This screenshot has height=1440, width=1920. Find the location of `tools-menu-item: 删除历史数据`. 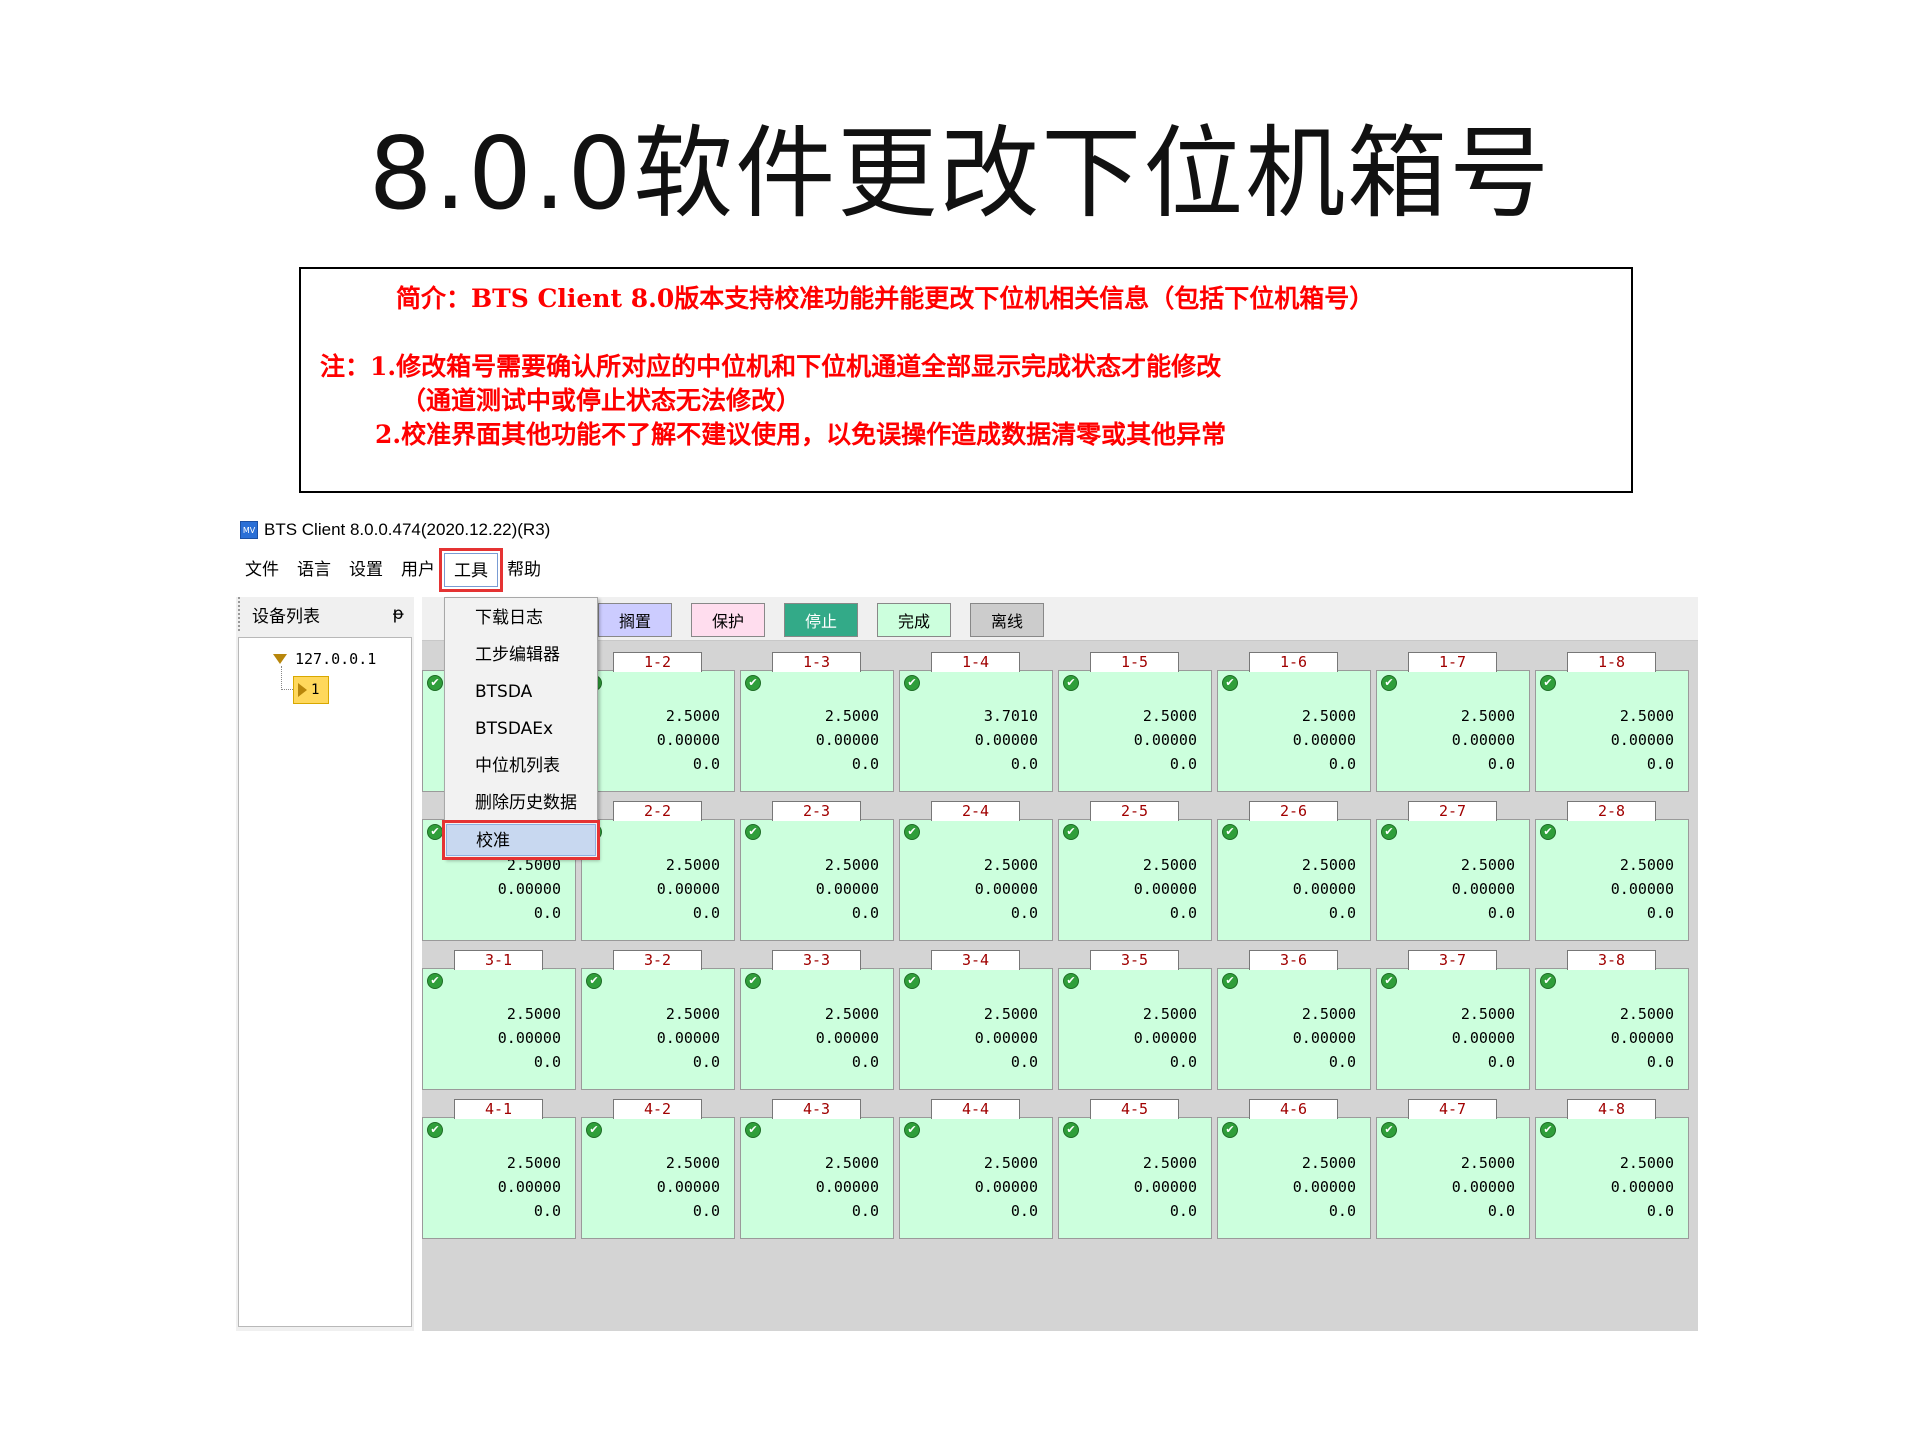

tools-menu-item: 删除历史数据 is located at coordinates (521, 803).